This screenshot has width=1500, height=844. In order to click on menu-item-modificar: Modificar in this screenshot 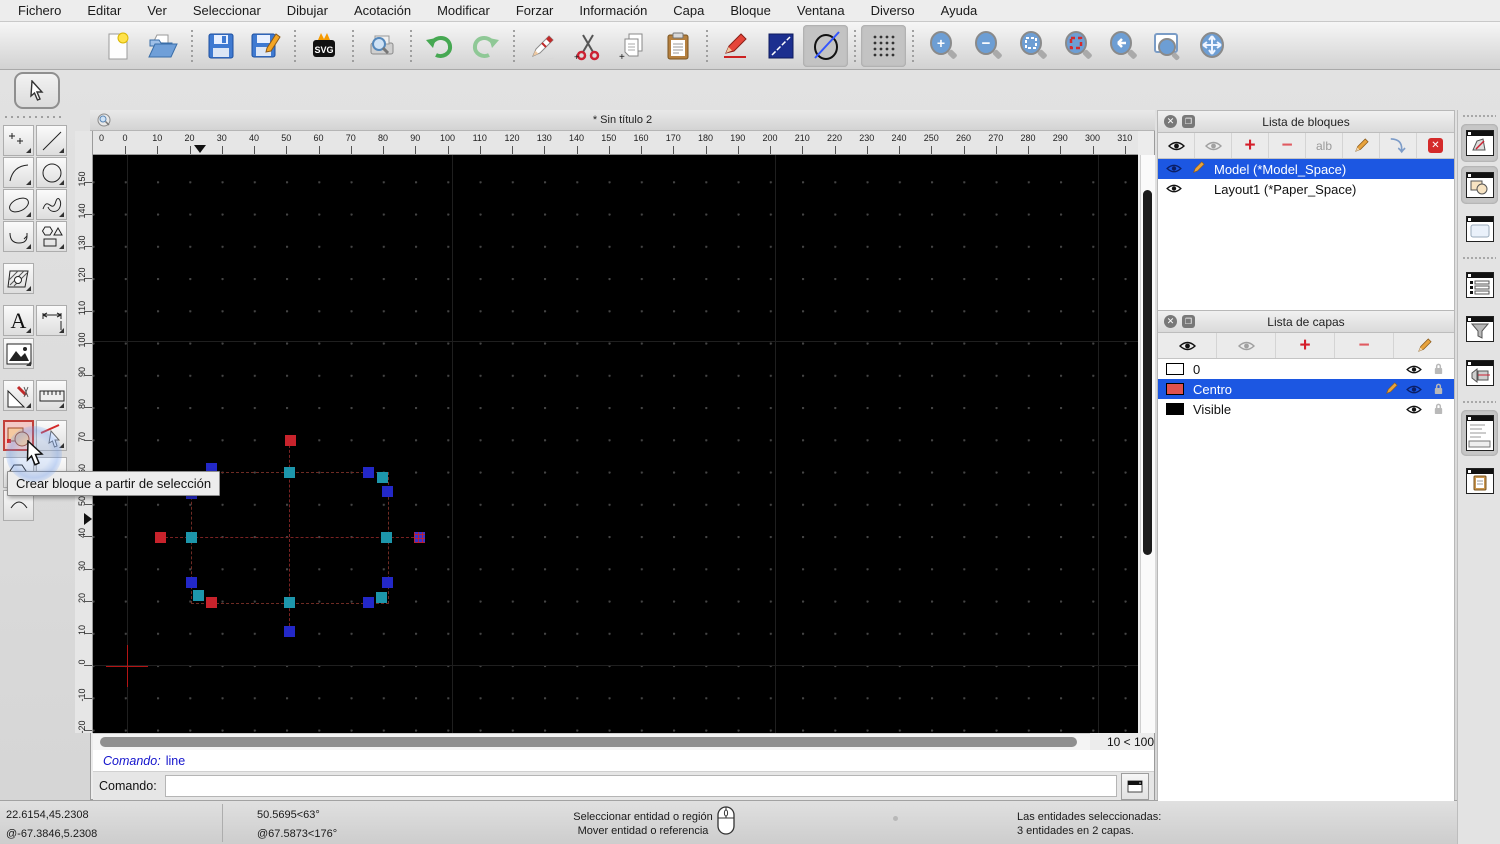, I will do `click(463, 10)`.